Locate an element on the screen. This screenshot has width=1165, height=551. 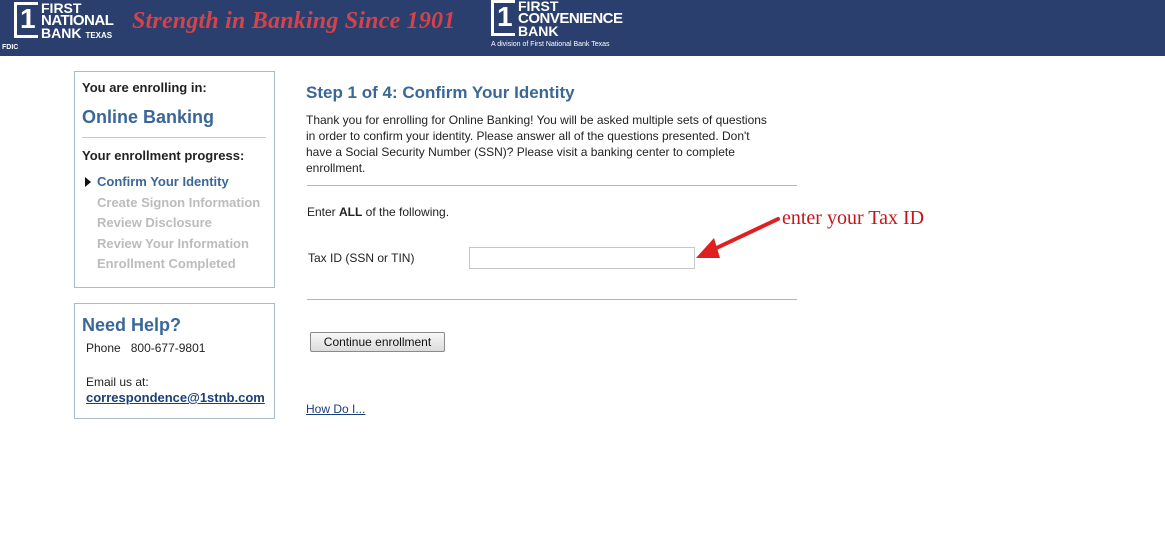
email-label: Email us at: is located at coordinates (117, 382).